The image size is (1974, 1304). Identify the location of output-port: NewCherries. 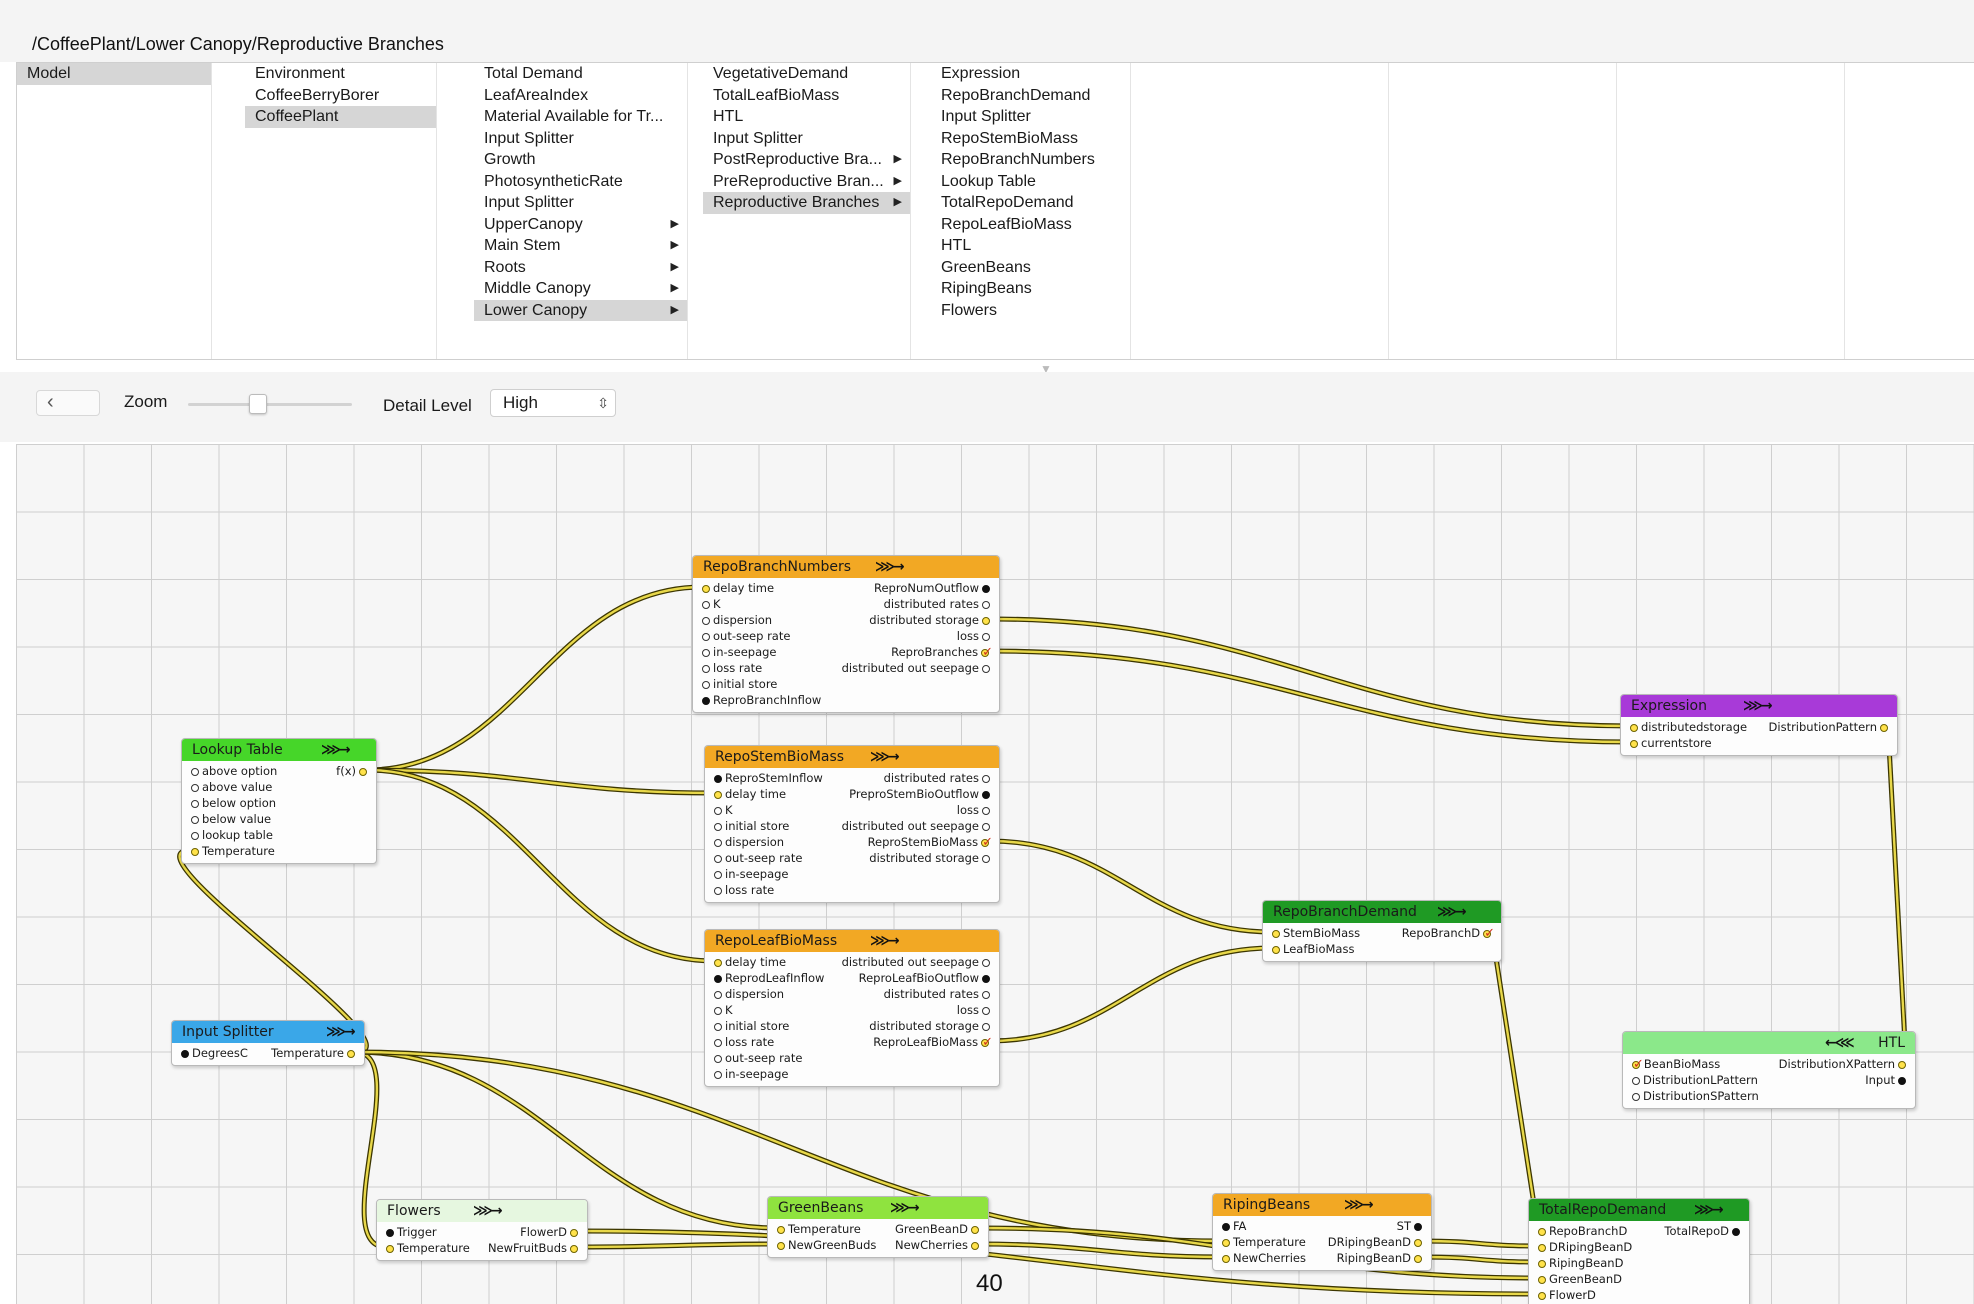
(938, 1245).